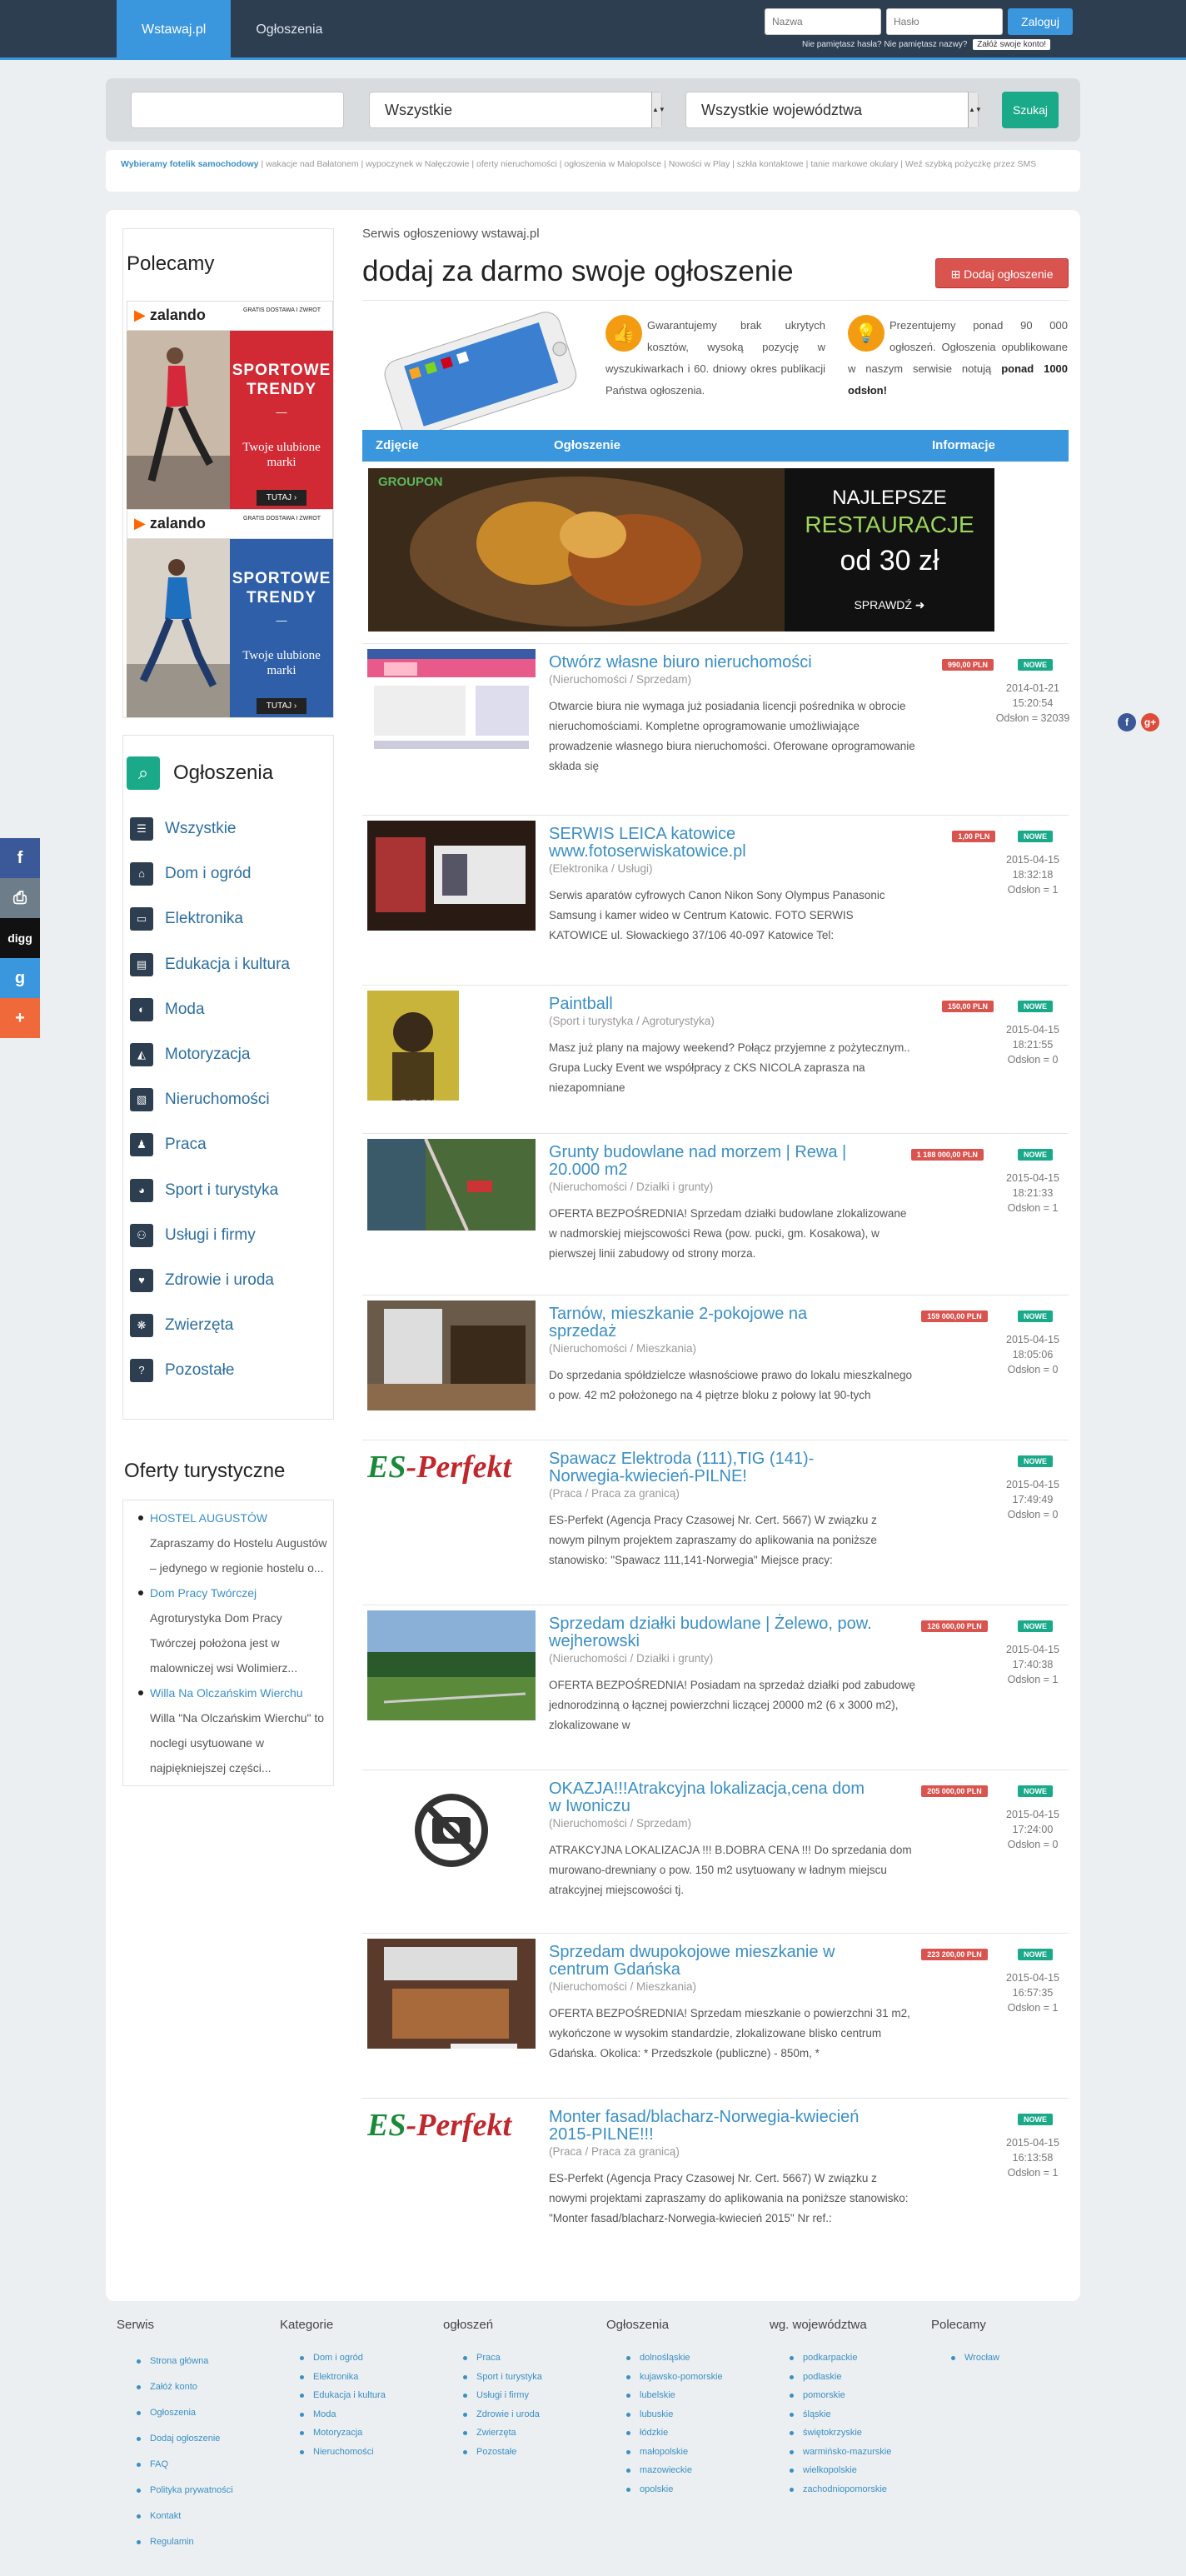 The image size is (1186, 2576). Describe the element at coordinates (228, 918) in the screenshot. I see `category-item: ▭ Elektronika` at that location.